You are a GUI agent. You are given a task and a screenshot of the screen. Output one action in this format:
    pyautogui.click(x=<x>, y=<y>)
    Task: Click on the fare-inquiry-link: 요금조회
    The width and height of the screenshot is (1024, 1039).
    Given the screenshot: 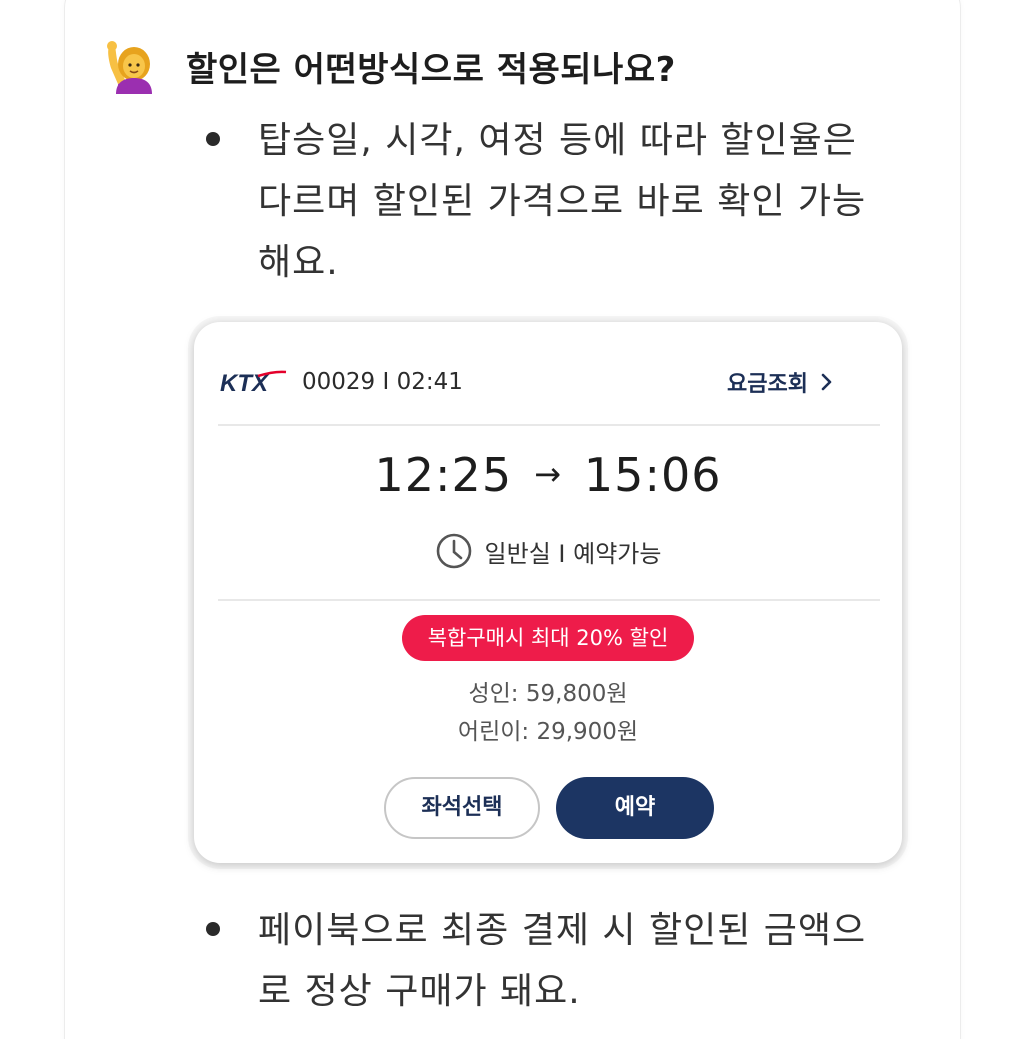 What is the action you would take?
    pyautogui.click(x=780, y=382)
    